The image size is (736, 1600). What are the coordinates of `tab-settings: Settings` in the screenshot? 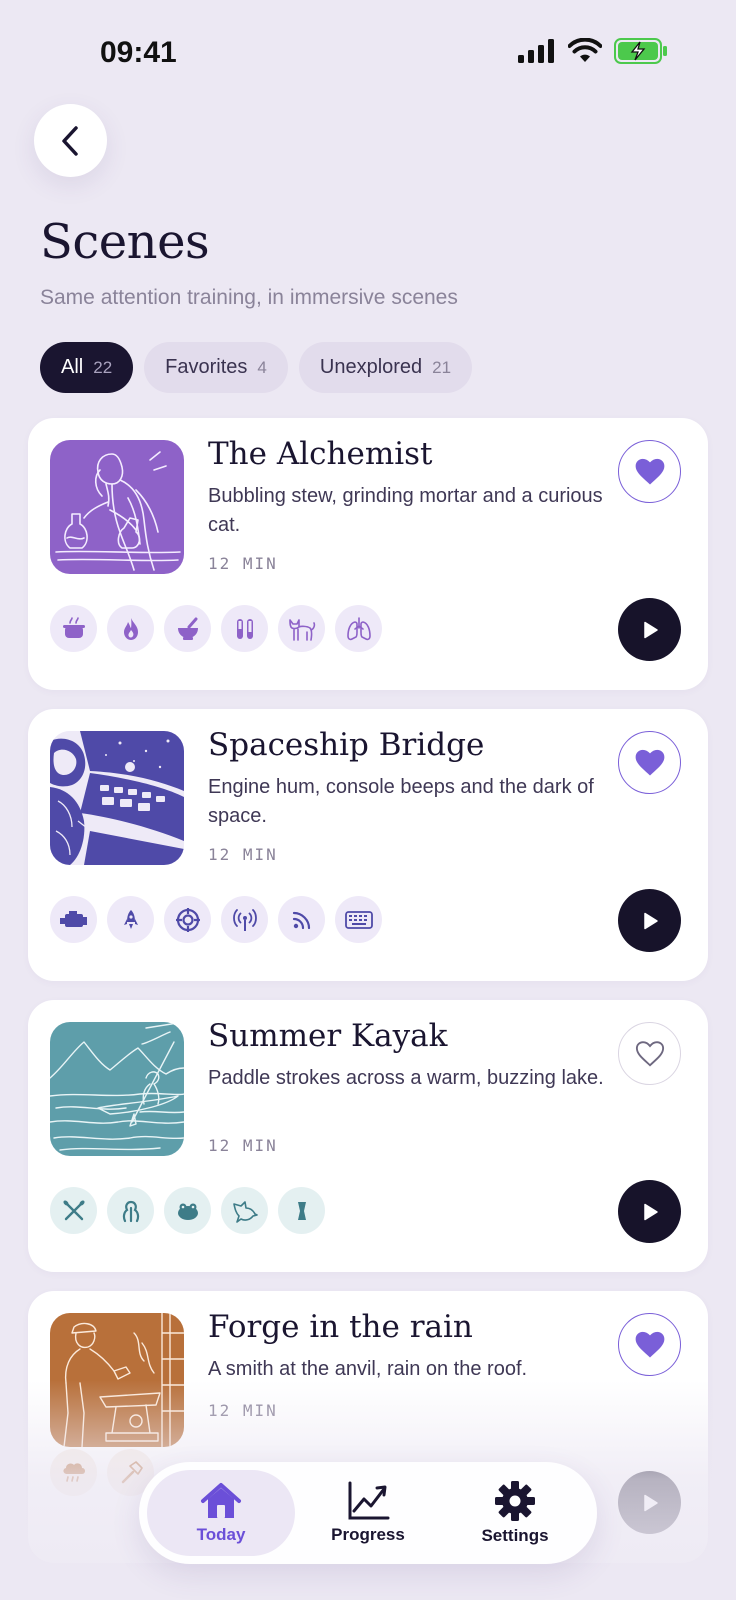 It's located at (515, 1513).